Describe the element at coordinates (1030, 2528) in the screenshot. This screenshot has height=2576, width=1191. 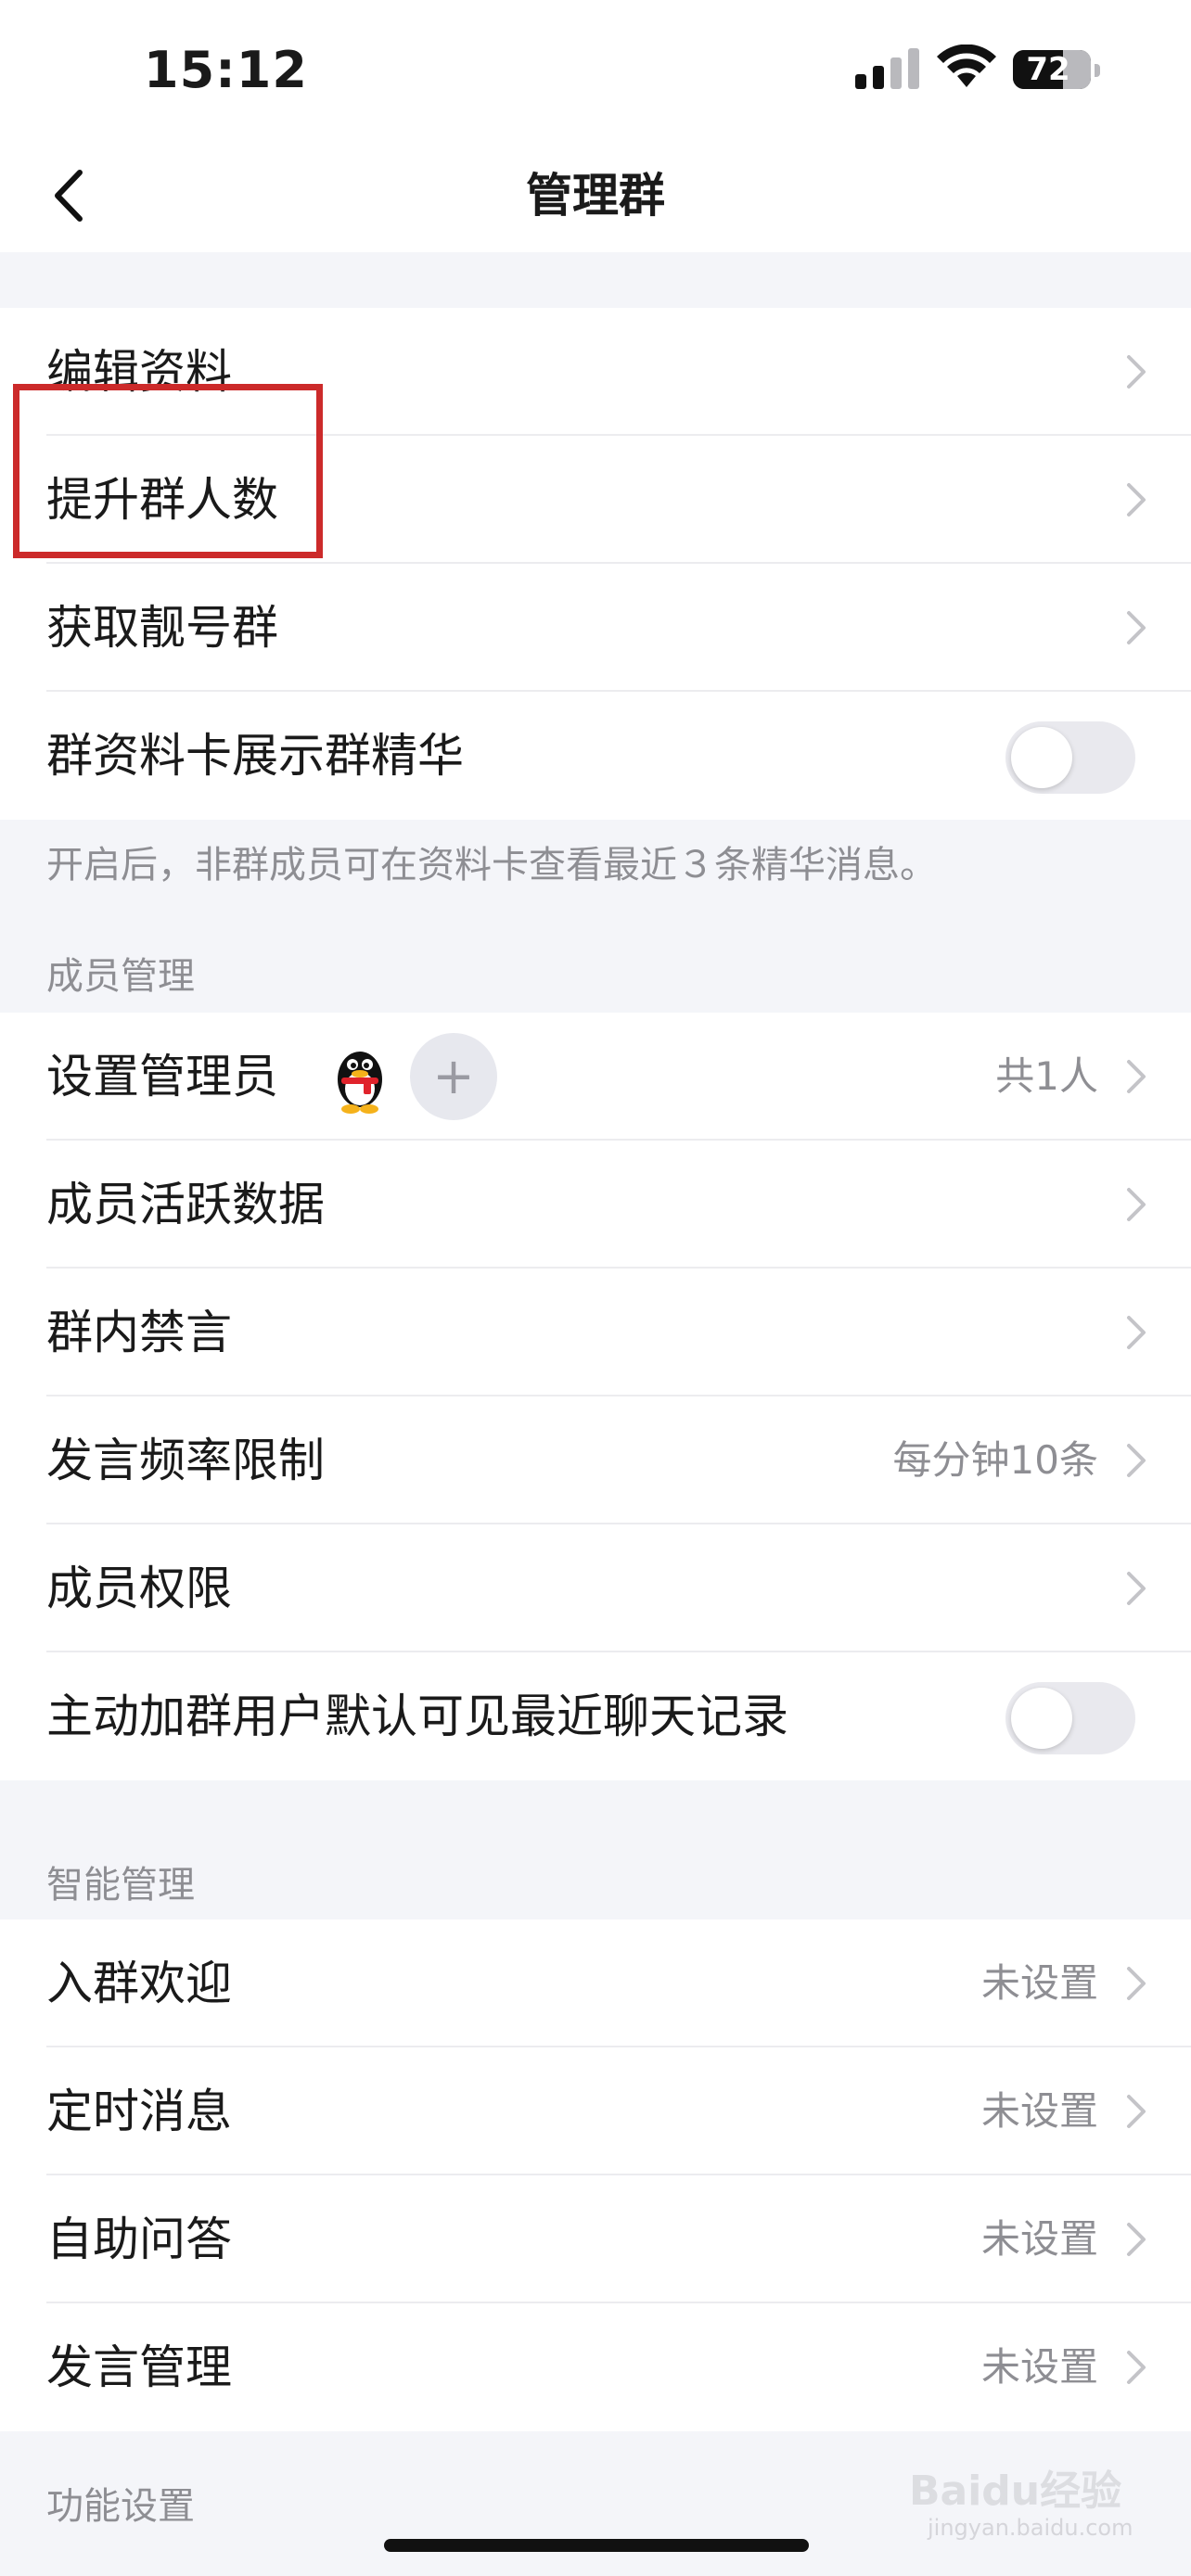
I see `watermark-url: jingyan.baidu.com` at that location.